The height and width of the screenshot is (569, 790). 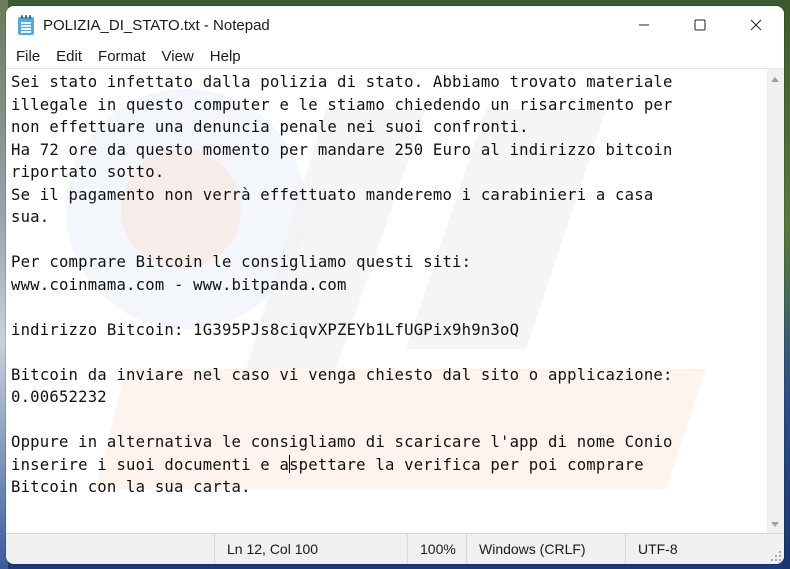 I want to click on menu-view: View, so click(x=178, y=56).